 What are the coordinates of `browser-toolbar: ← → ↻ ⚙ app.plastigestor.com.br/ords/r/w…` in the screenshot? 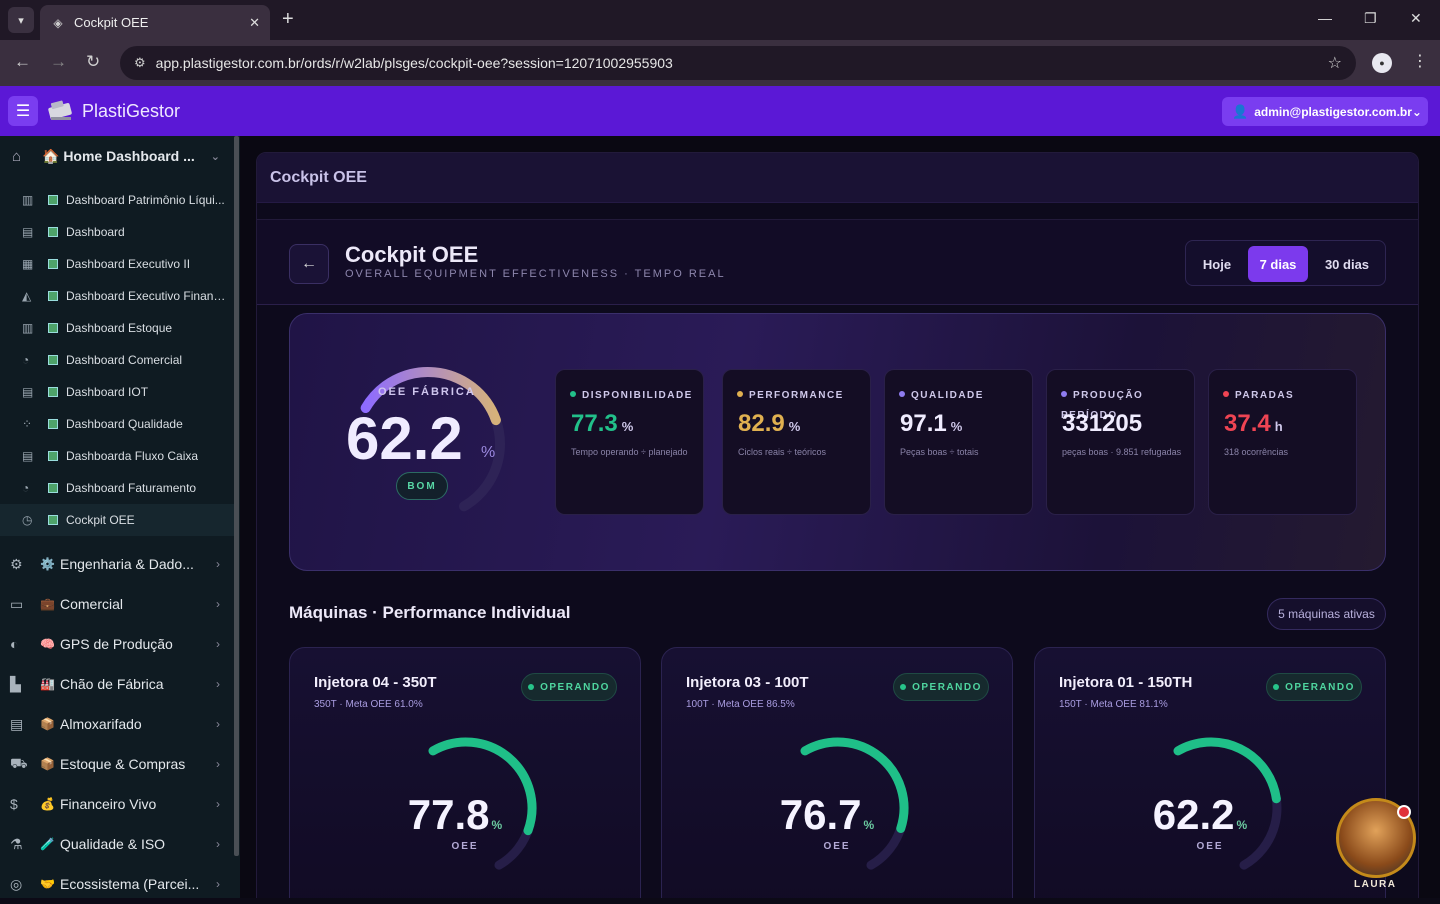 It's located at (720, 63).